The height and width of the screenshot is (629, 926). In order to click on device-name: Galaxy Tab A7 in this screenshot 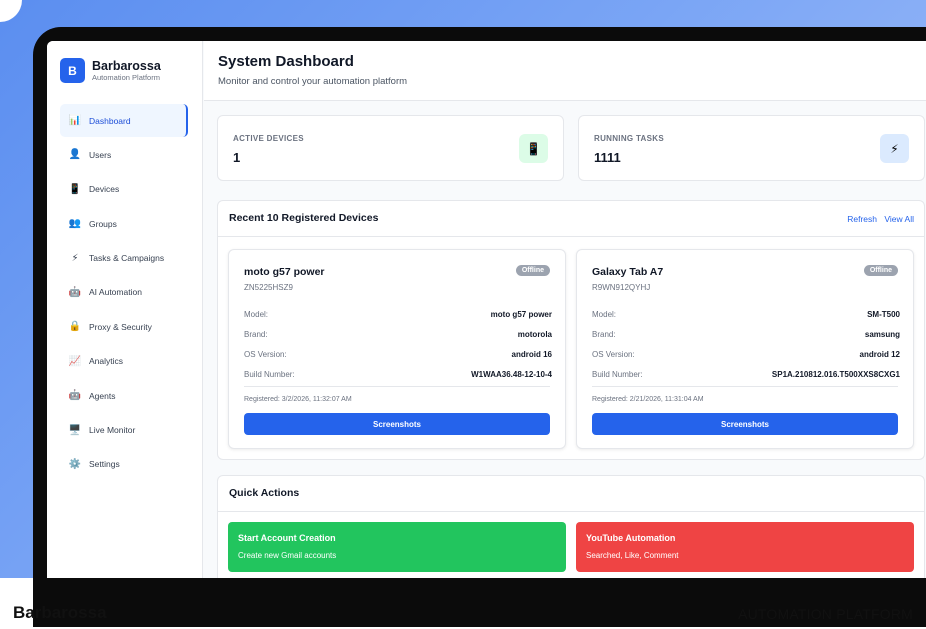, I will do `click(628, 272)`.